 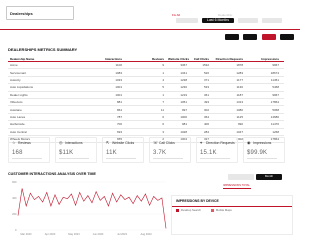 What do you see at coordinates (119, 131) in the screenshot?
I see `table-cell: 693` at bounding box center [119, 131].